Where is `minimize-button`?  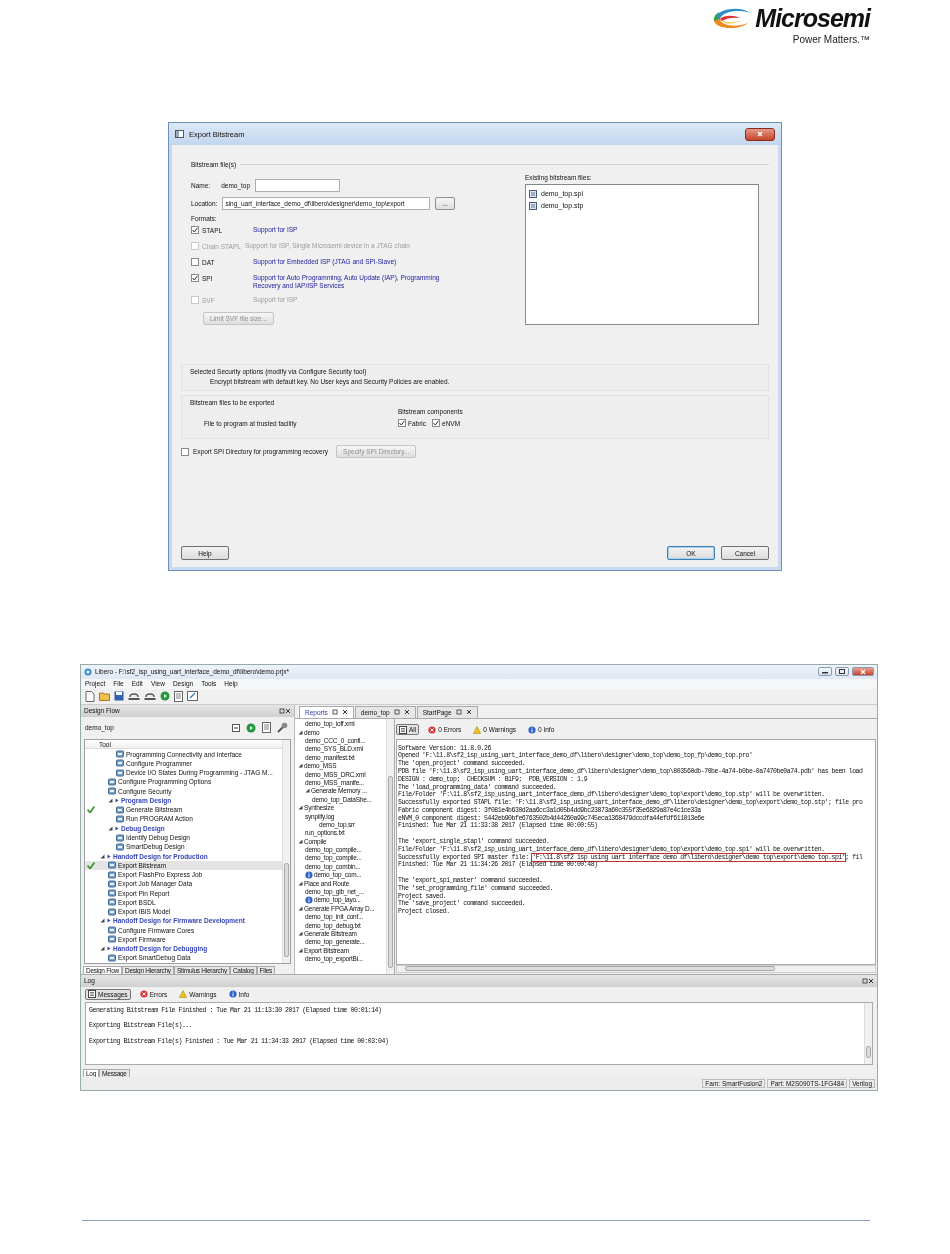
minimize-button is located at coordinates (825, 672).